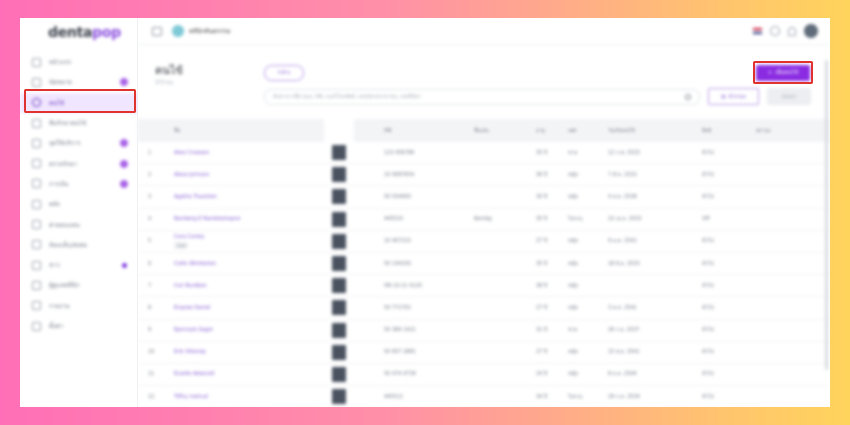 This screenshot has height=425, width=850. What do you see at coordinates (588, 131) in the screenshot?
I see `header-sex: เพศ` at bounding box center [588, 131].